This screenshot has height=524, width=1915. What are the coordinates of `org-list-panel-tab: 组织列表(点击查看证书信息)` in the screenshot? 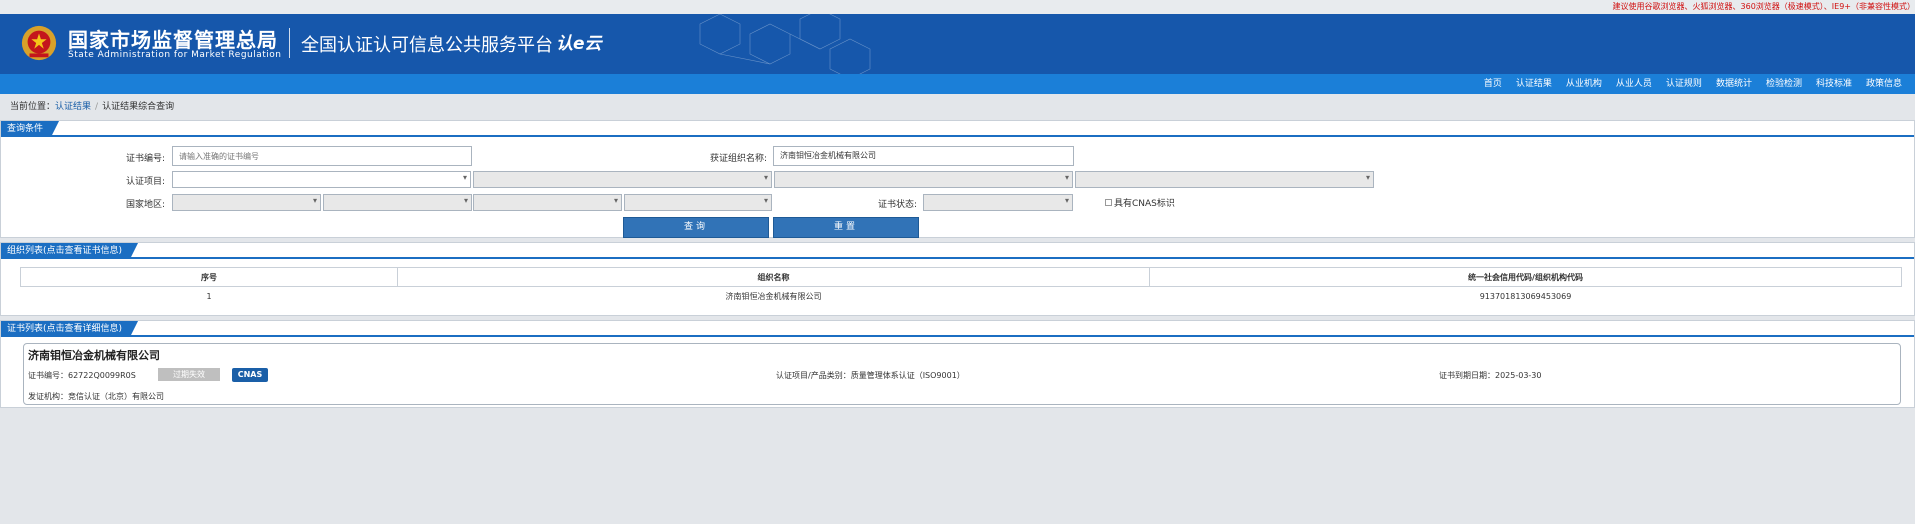 It's located at (957, 251).